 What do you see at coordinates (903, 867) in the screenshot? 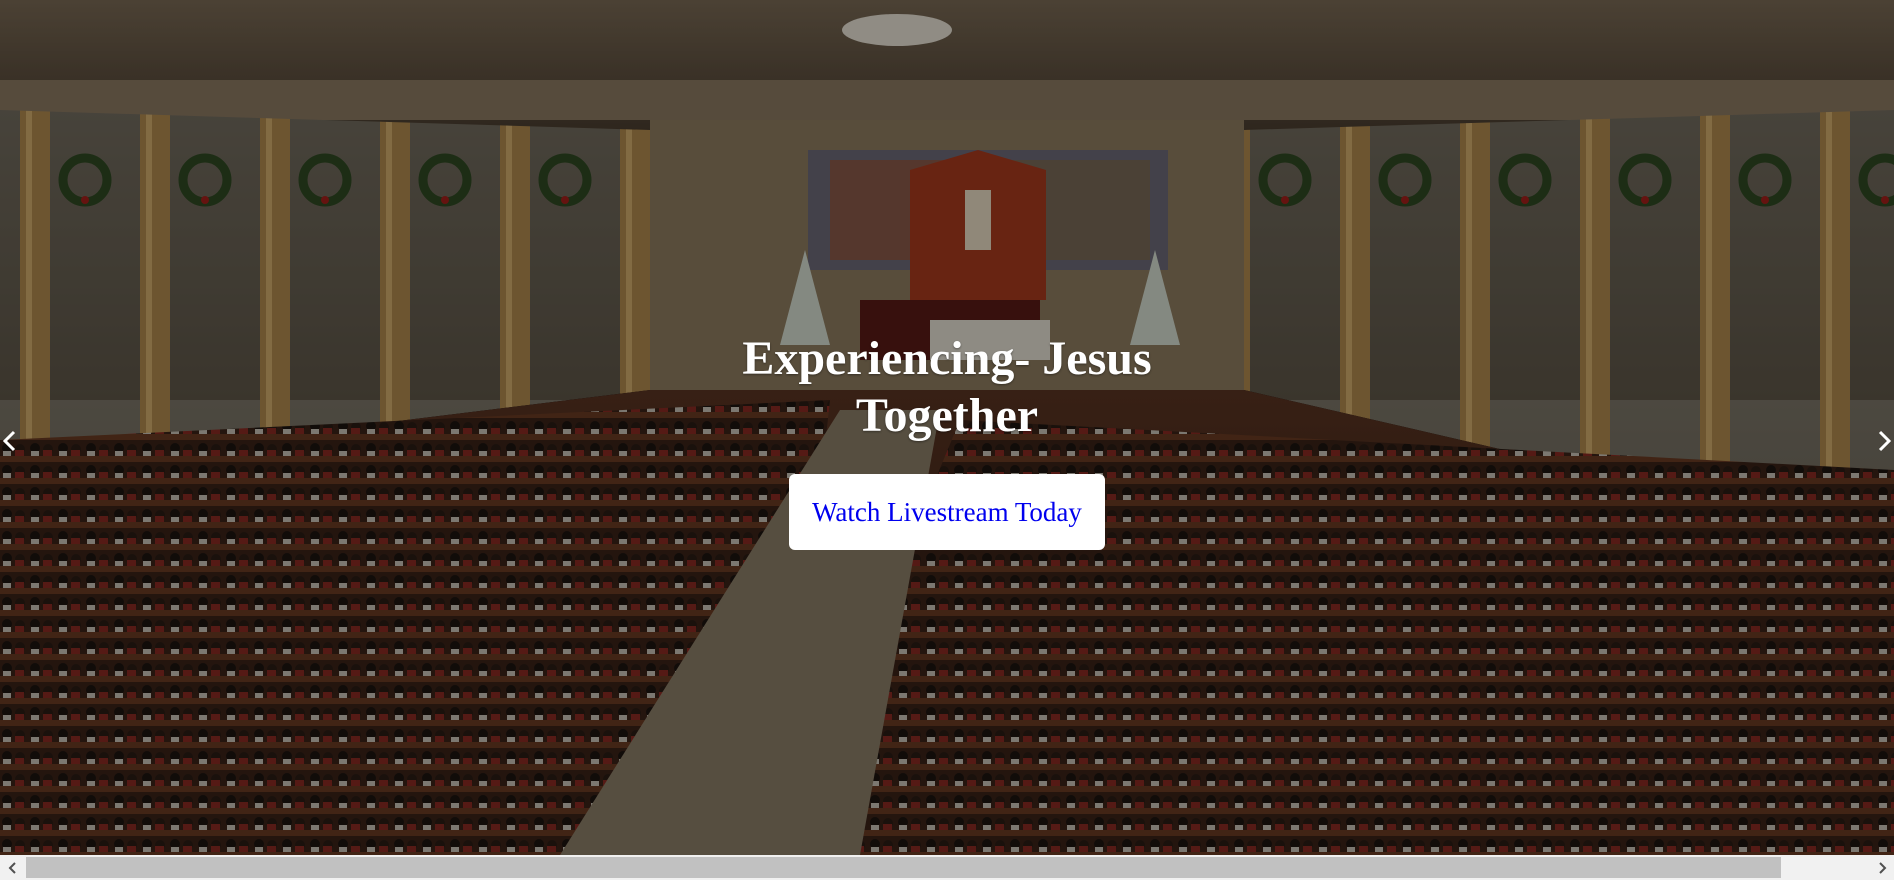
I see `scrollbar-thumb` at bounding box center [903, 867].